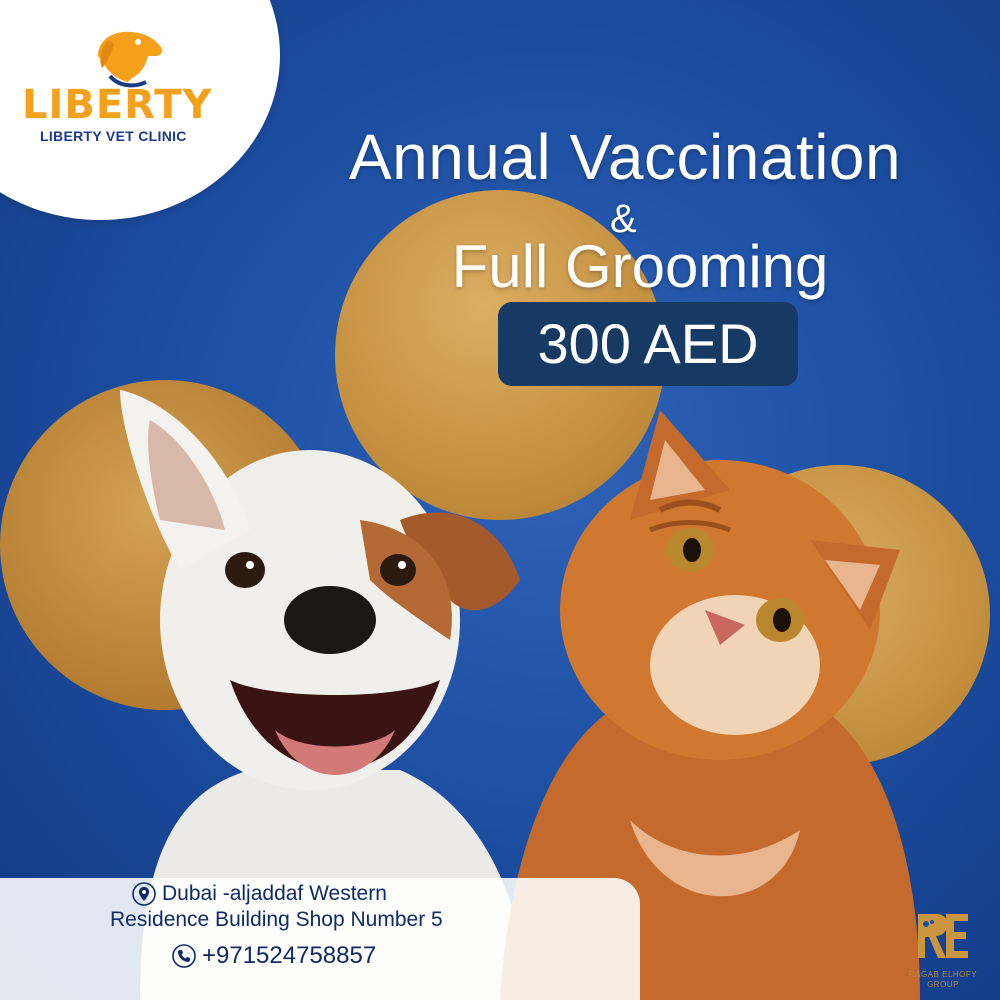 Image resolution: width=1000 pixels, height=1000 pixels. What do you see at coordinates (640, 266) in the screenshot?
I see `headline-service-2: Full Grooming` at bounding box center [640, 266].